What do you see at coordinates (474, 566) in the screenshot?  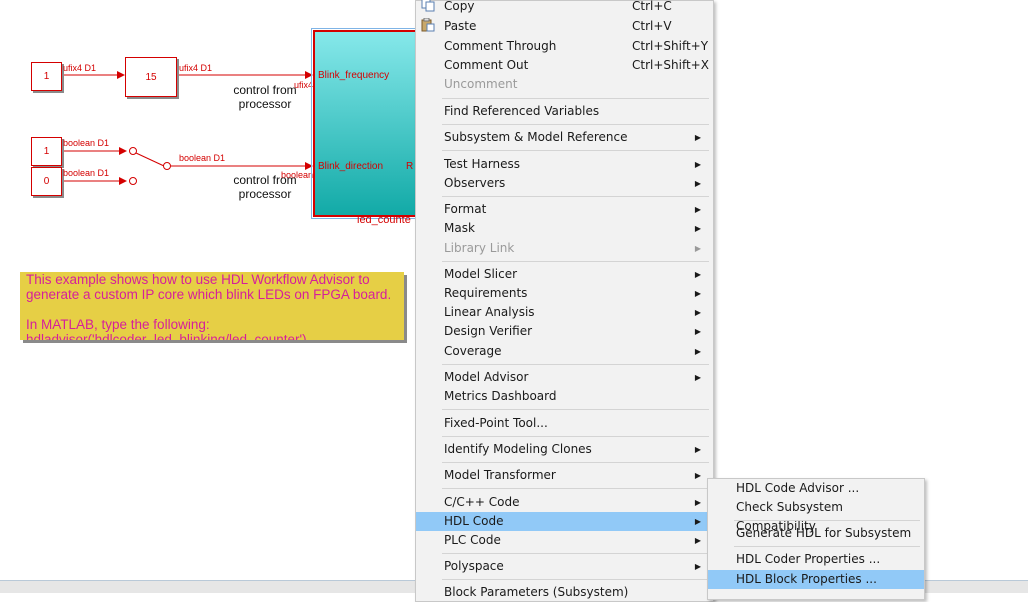 I see `menu-item-label: Polyspace` at bounding box center [474, 566].